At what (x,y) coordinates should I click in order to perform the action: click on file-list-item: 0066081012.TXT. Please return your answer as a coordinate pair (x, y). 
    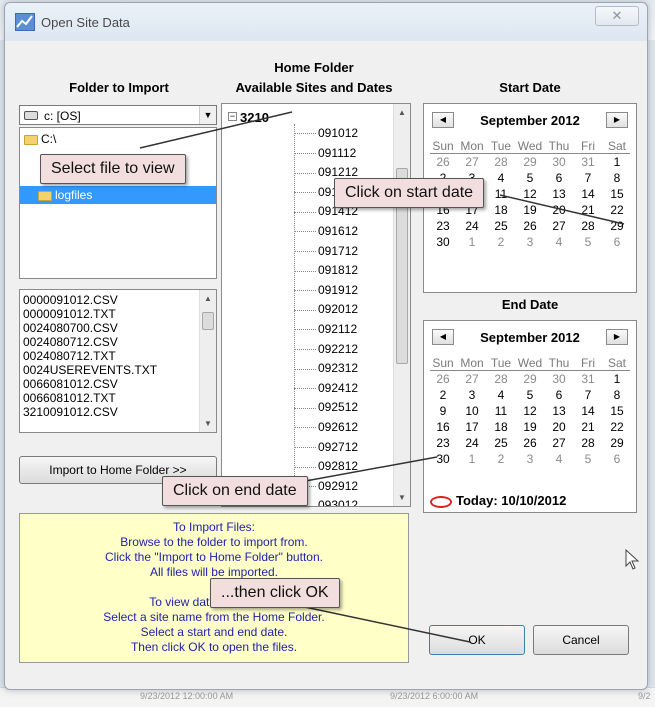
    Looking at the image, I should click on (109, 398).